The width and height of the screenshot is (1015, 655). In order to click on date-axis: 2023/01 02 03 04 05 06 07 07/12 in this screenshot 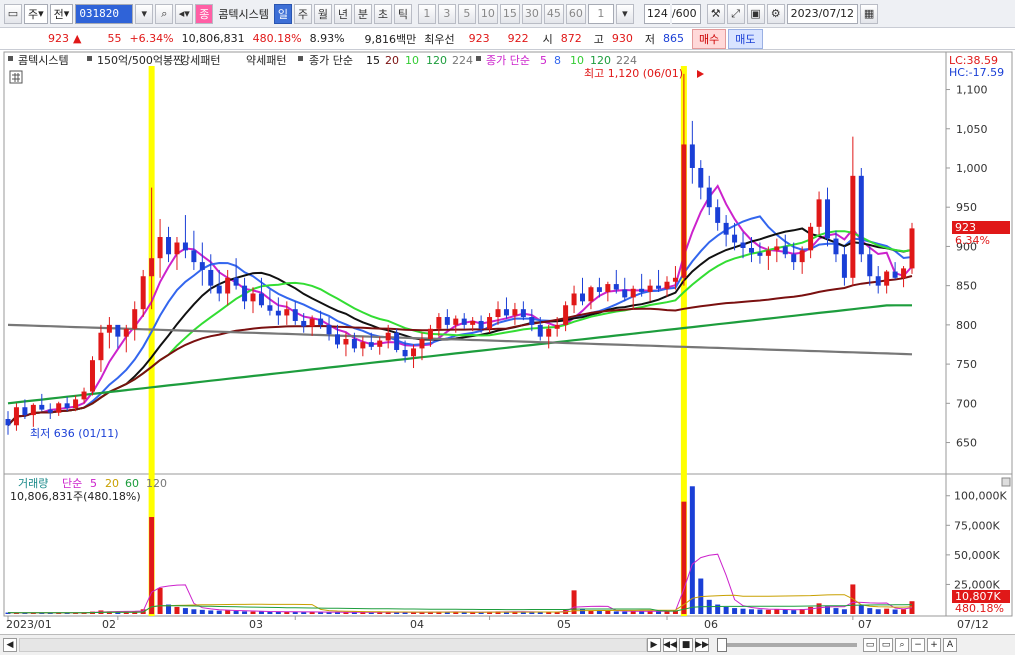, I will do `click(507, 625)`.